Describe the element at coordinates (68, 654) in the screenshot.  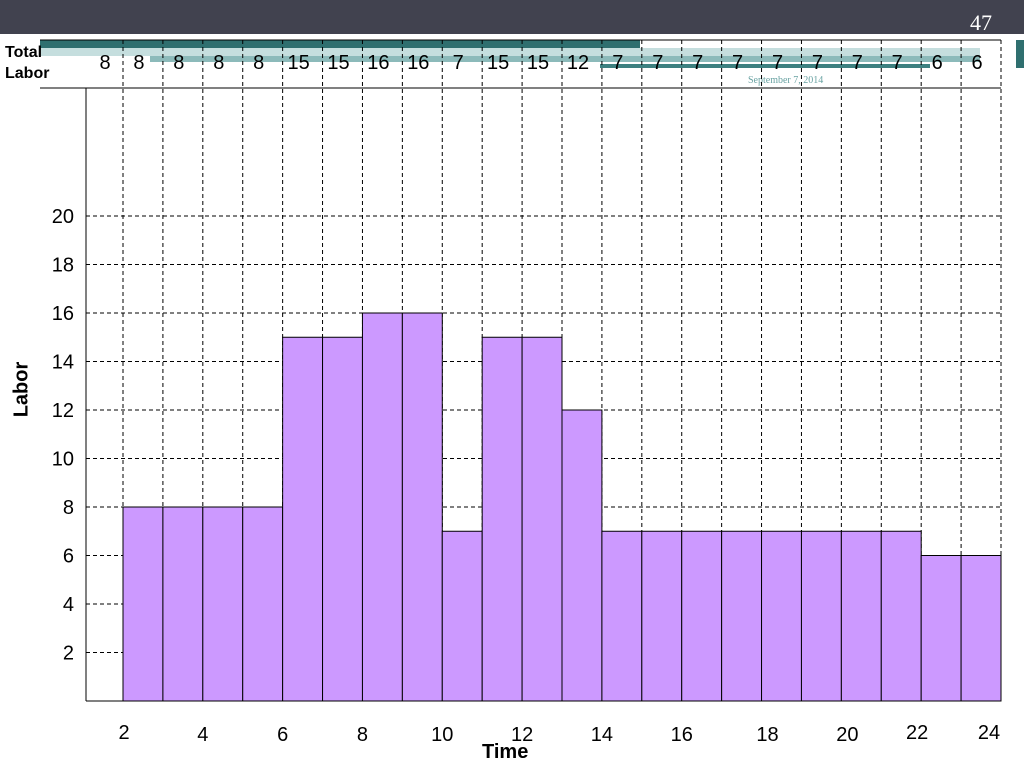
I see `y-tick-label: 2` at that location.